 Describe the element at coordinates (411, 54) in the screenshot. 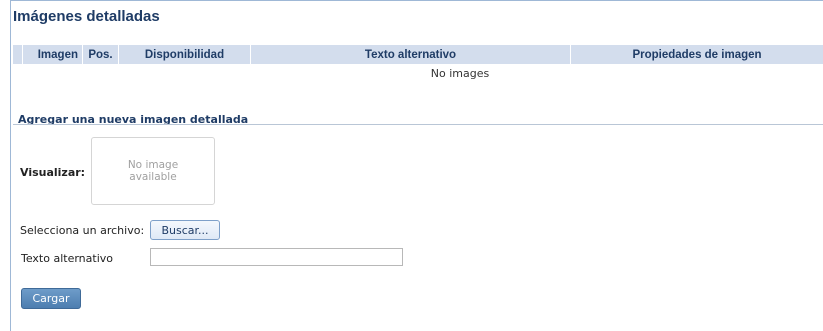

I see `column-header-alt-text: Texto alternativo` at that location.